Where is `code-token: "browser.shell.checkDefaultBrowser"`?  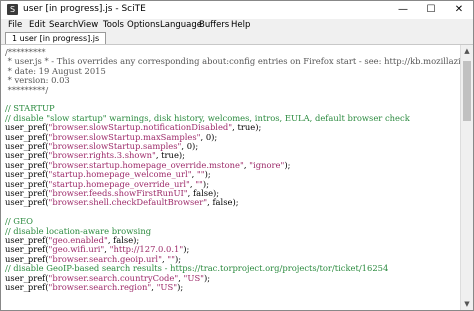
code-token: "browser.shell.checkDefaultBrowser" is located at coordinates (128, 202).